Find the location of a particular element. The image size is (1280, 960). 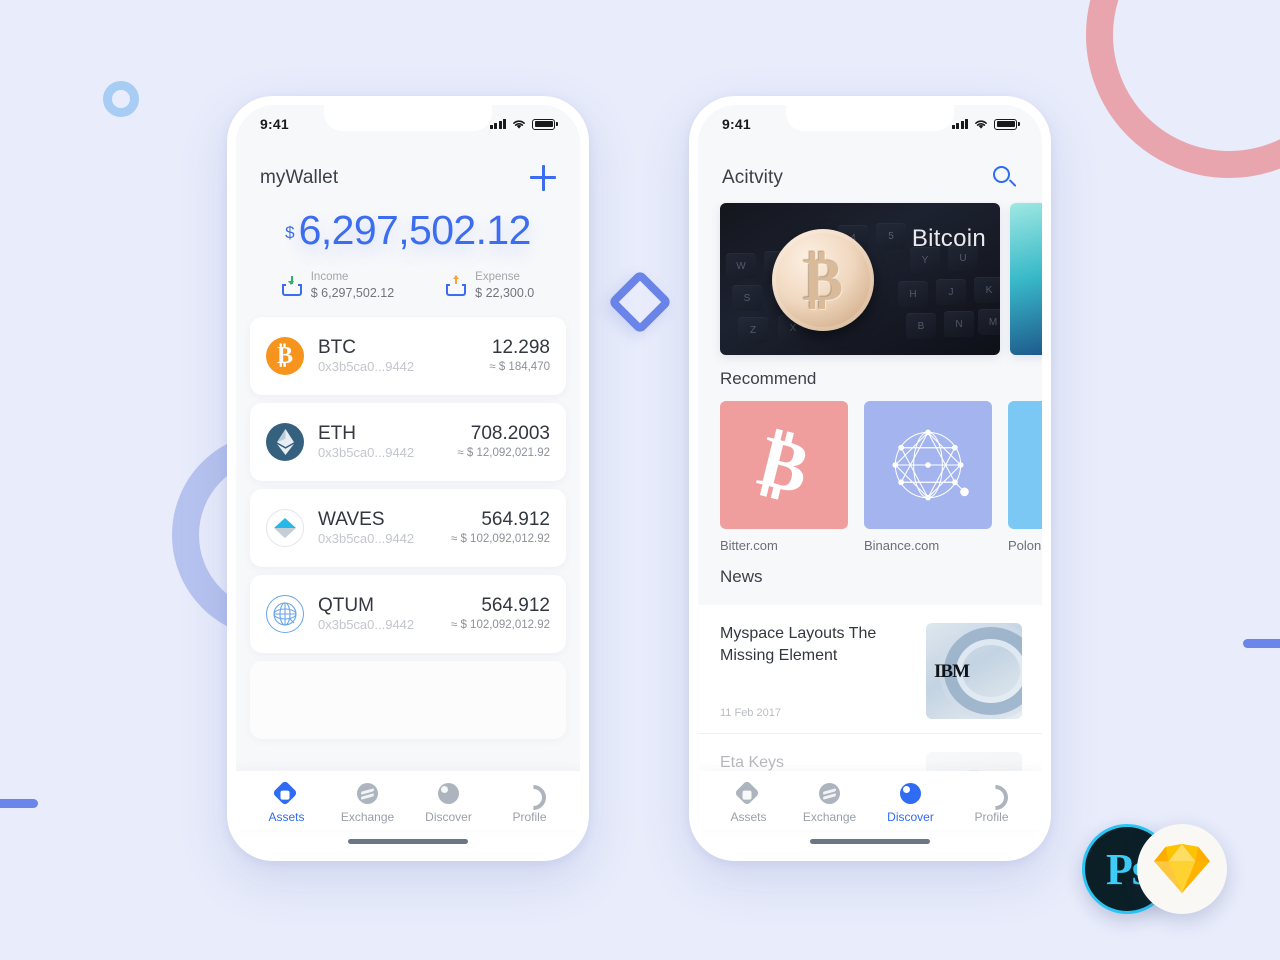

banner-bitcoin: WE SF2 ZX 45 YU HJ KB NM ₿ Bitcoin is located at coordinates (860, 279).